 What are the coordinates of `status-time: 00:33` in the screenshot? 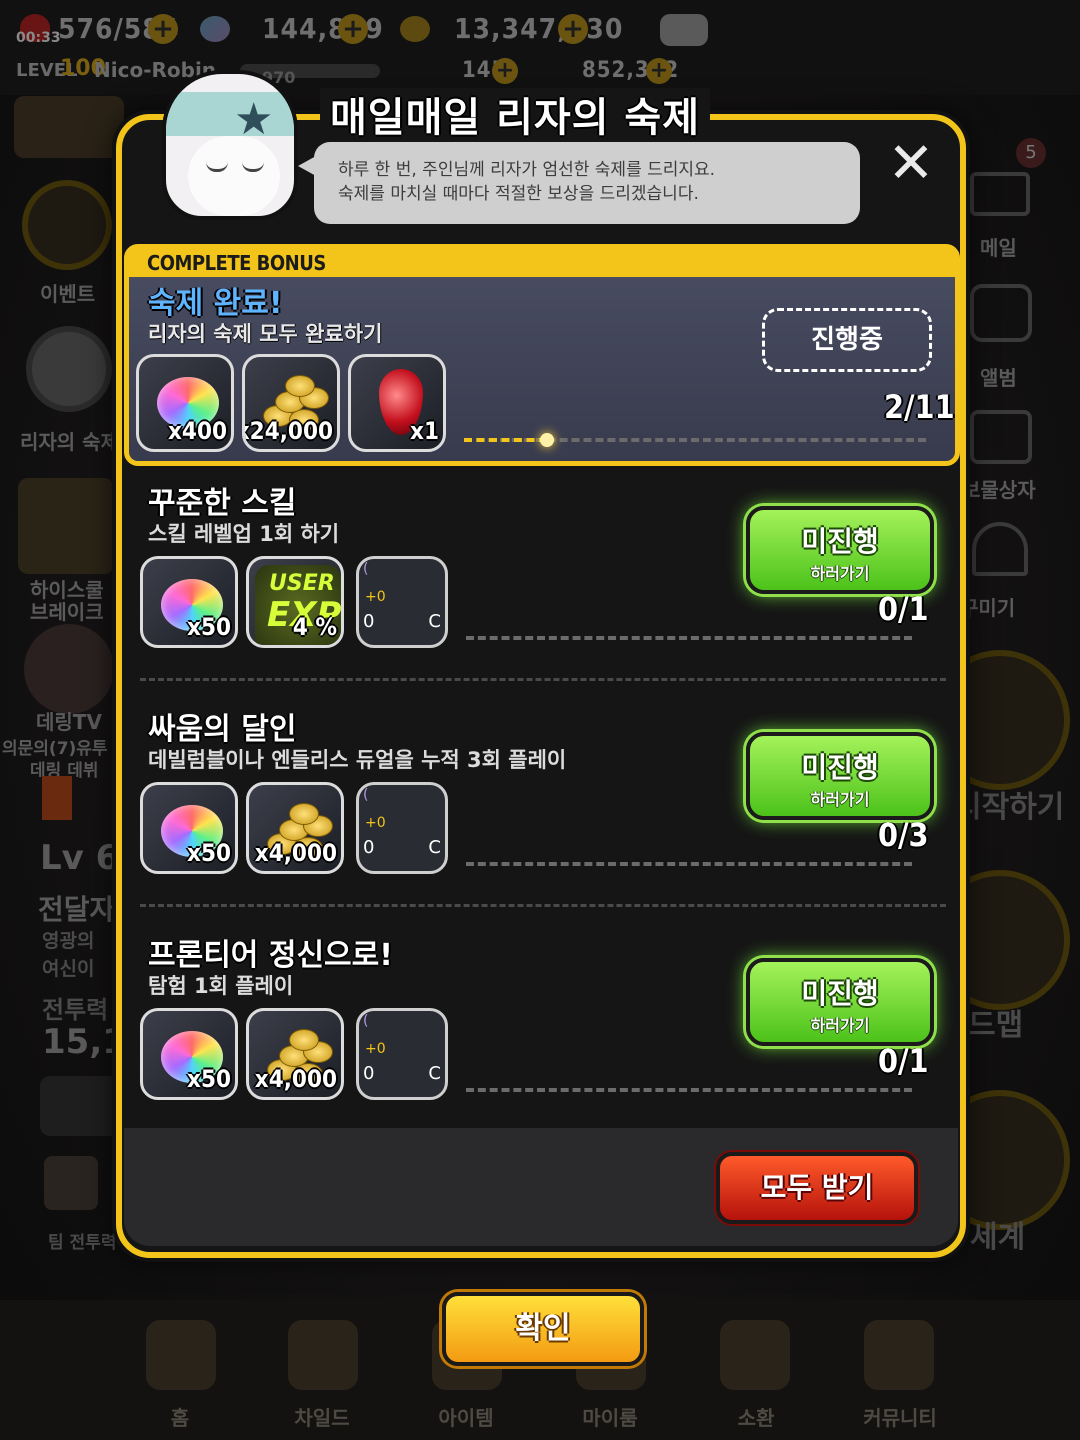 It's located at (38, 38).